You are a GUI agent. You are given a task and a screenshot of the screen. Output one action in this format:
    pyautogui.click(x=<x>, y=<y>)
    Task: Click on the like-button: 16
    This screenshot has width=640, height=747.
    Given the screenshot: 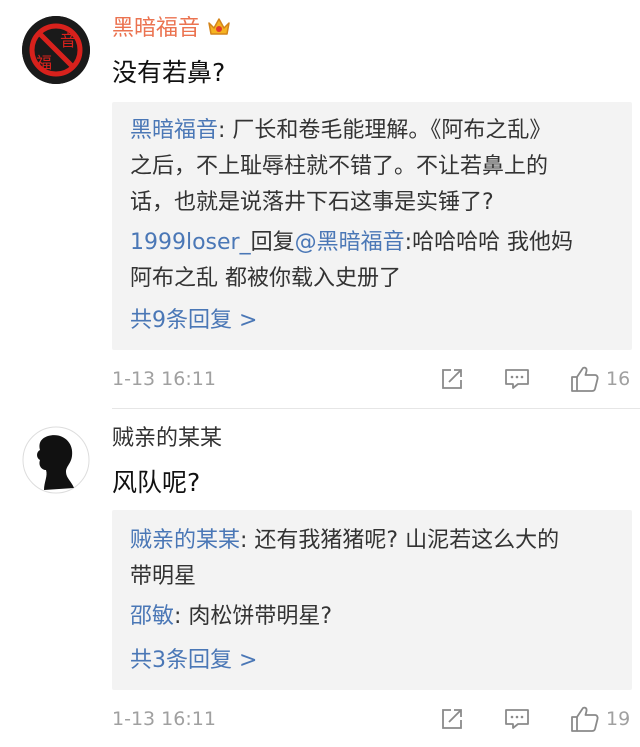 What is the action you would take?
    pyautogui.click(x=600, y=379)
    